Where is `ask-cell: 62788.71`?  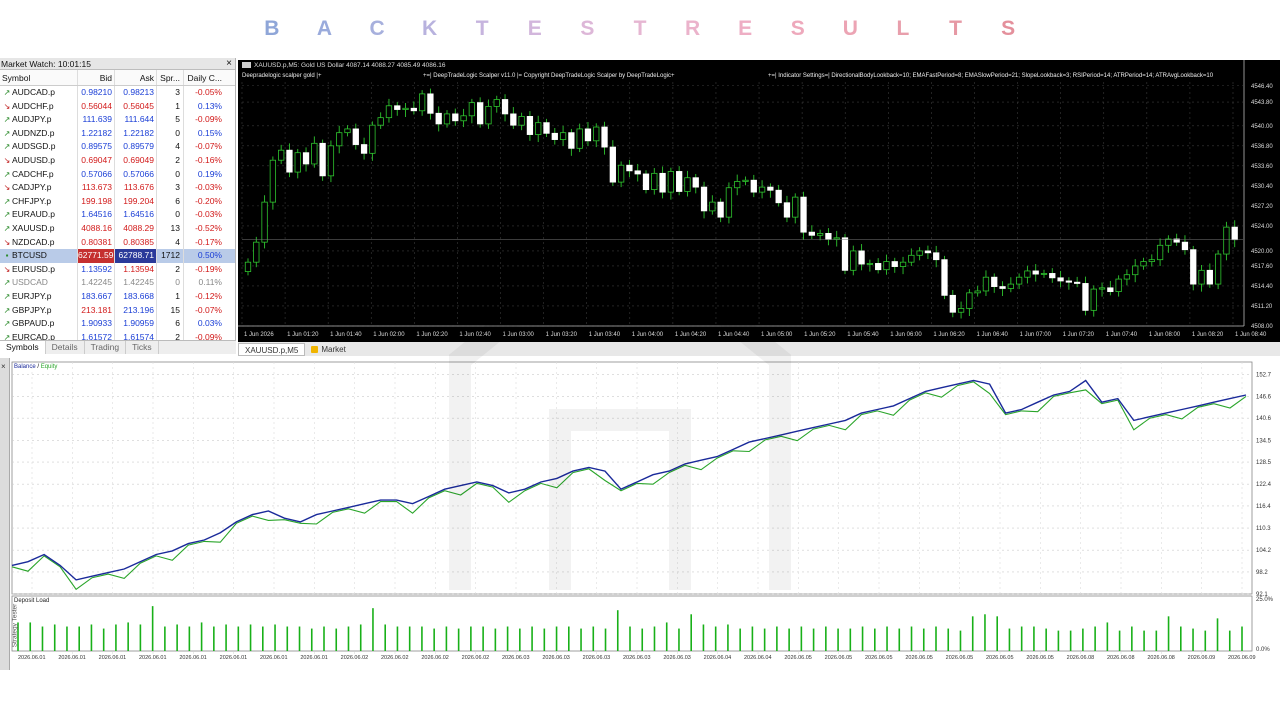 ask-cell: 62788.71 is located at coordinates (136, 256).